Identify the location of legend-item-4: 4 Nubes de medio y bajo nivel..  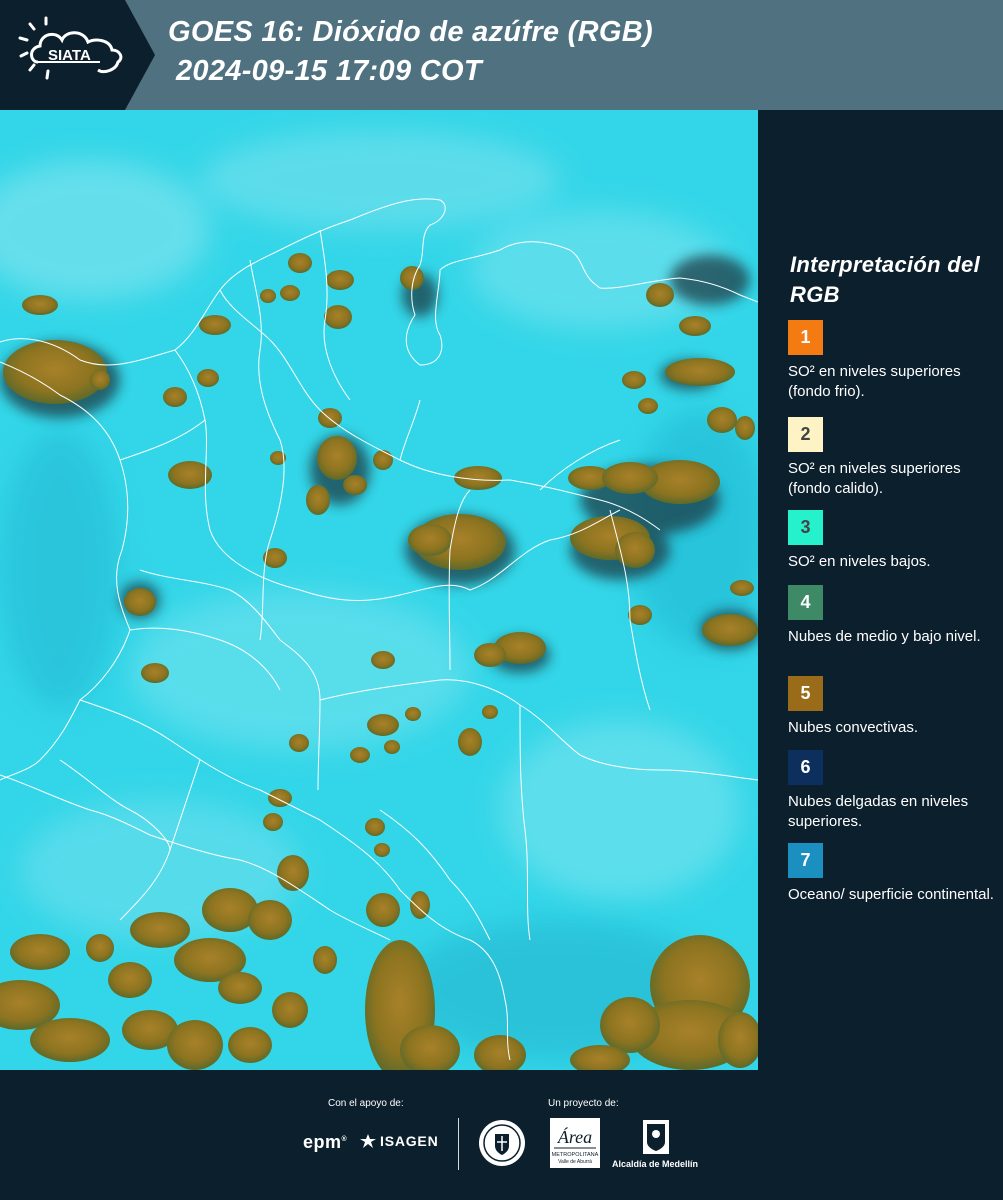
(893, 626).